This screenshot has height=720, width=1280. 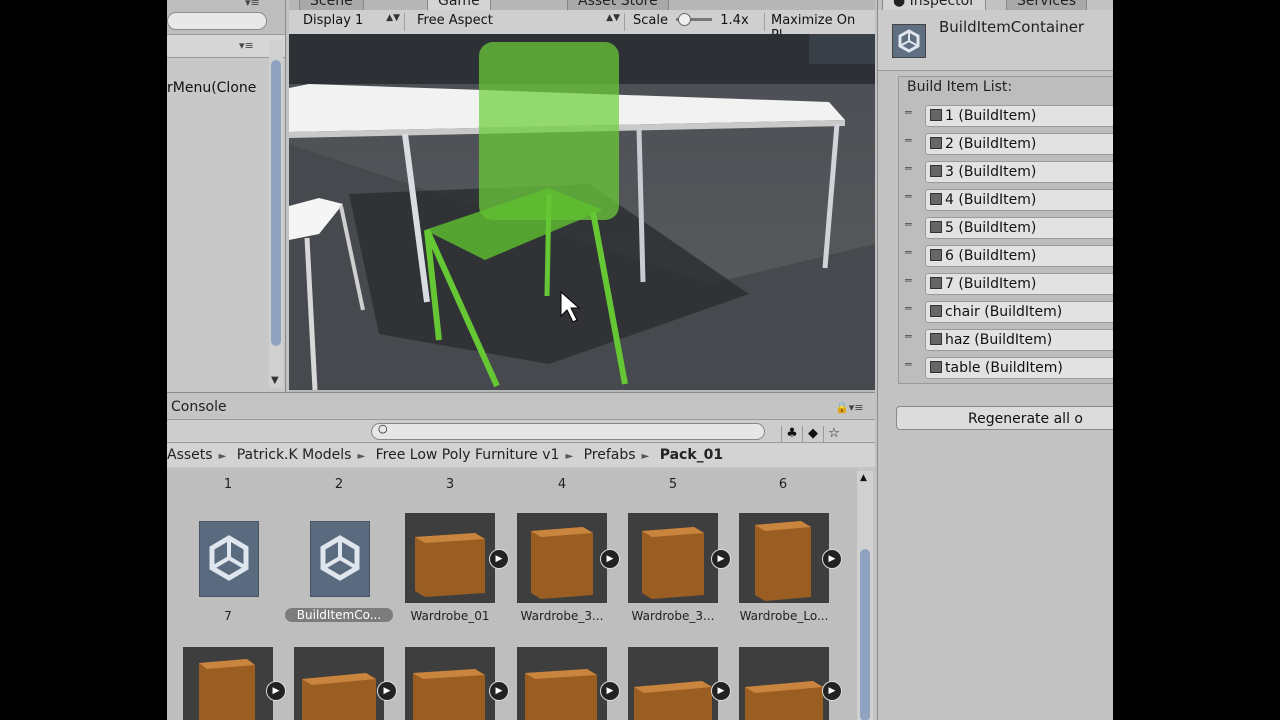 What do you see at coordinates (190, 455) in the screenshot?
I see `breadcrumb-assets: Assets` at bounding box center [190, 455].